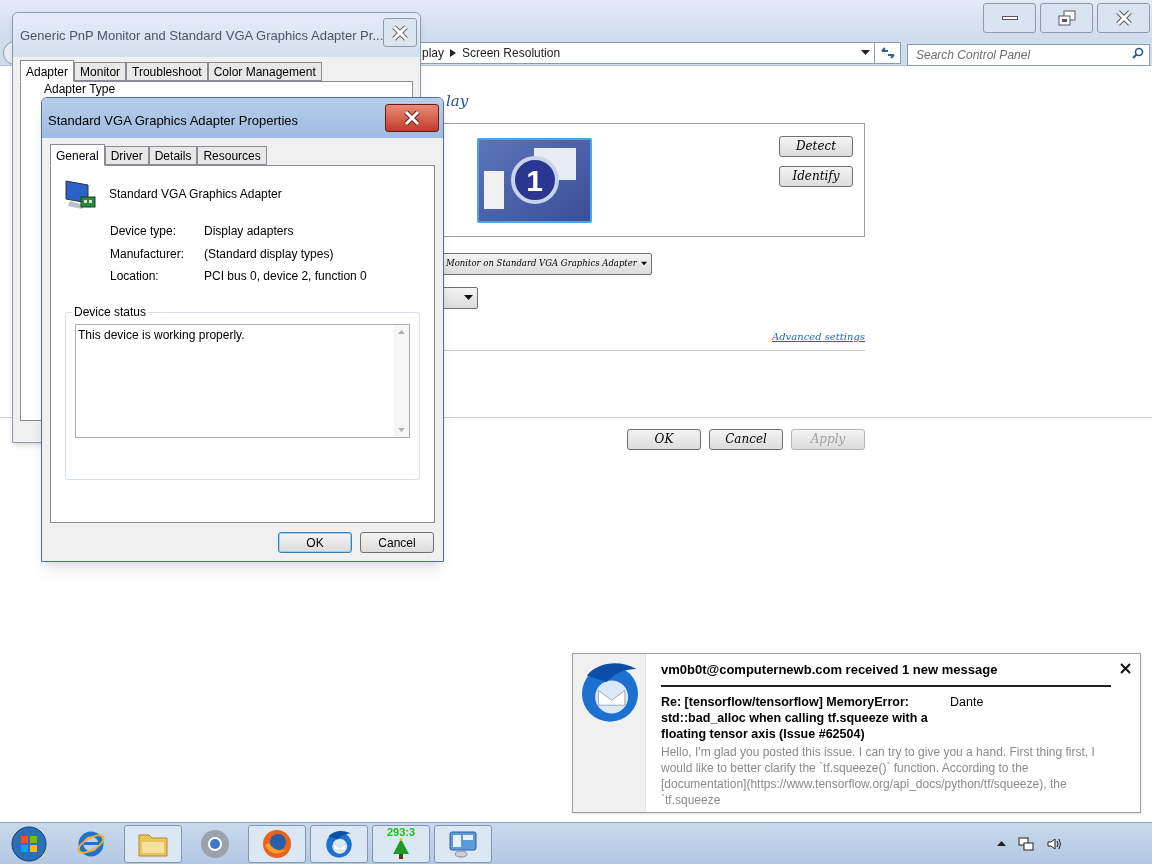  What do you see at coordinates (249, 232) in the screenshot?
I see `property-value: Display adapters` at bounding box center [249, 232].